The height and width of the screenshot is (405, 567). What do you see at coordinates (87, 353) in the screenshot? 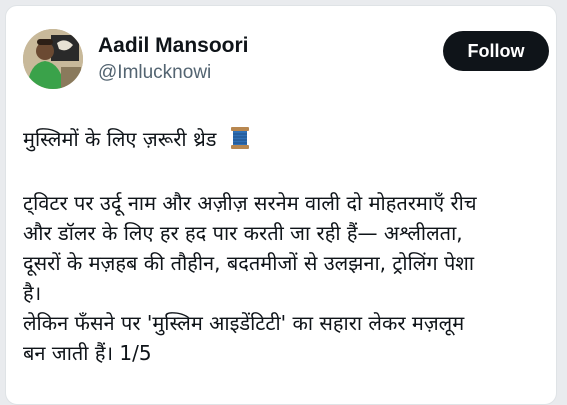
I see `tweet-line: बन जाती हैं। 1/5` at bounding box center [87, 353].